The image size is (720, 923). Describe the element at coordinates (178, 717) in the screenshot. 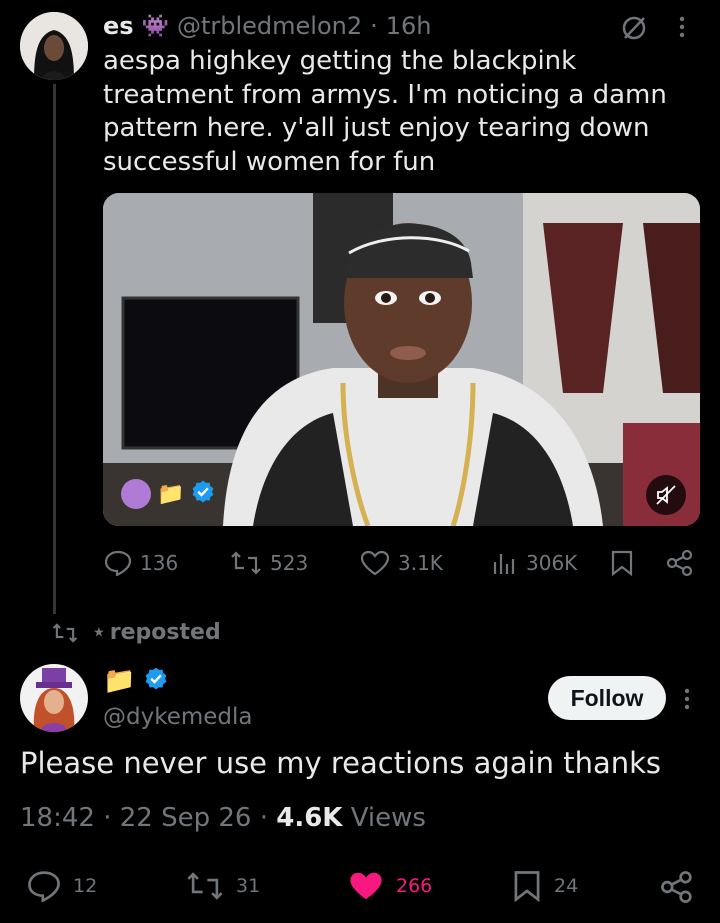

I see `user-handle: @dykemedla` at that location.